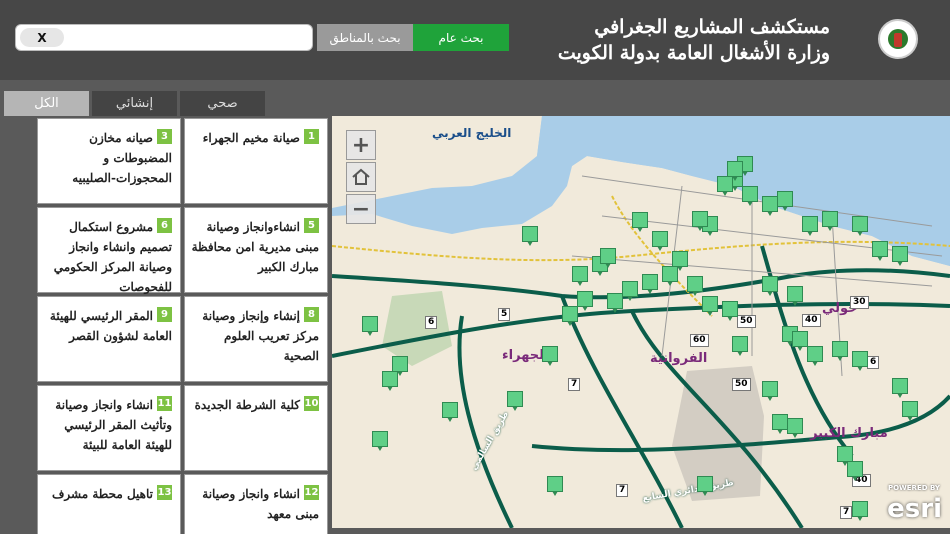 This screenshot has height=534, width=950. I want to click on ministry-logo-icon, so click(898, 39).